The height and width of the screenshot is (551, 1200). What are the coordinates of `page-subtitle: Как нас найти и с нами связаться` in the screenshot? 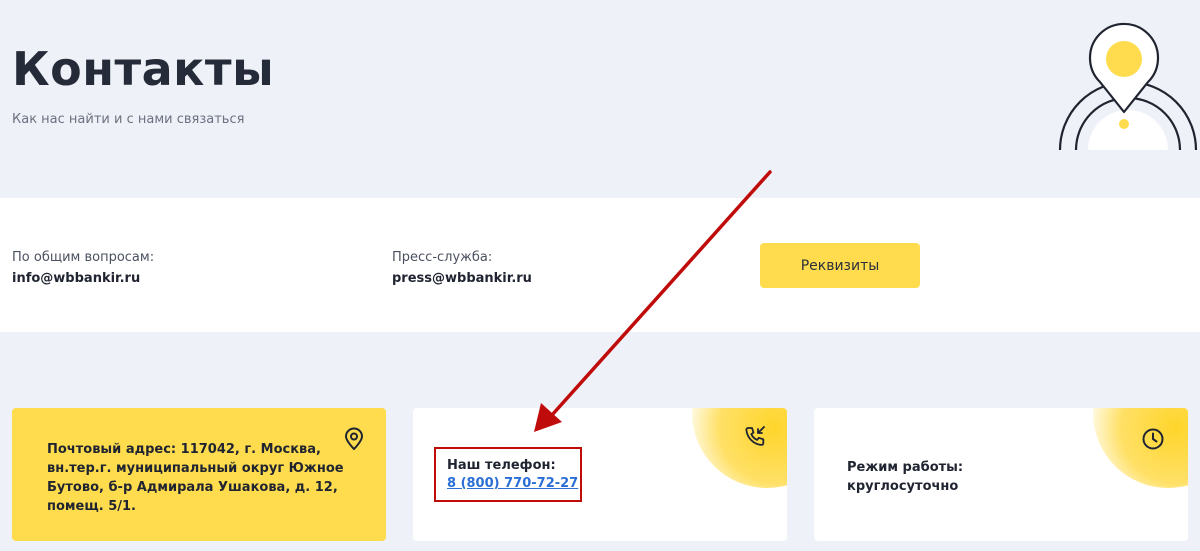 It's located at (128, 119).